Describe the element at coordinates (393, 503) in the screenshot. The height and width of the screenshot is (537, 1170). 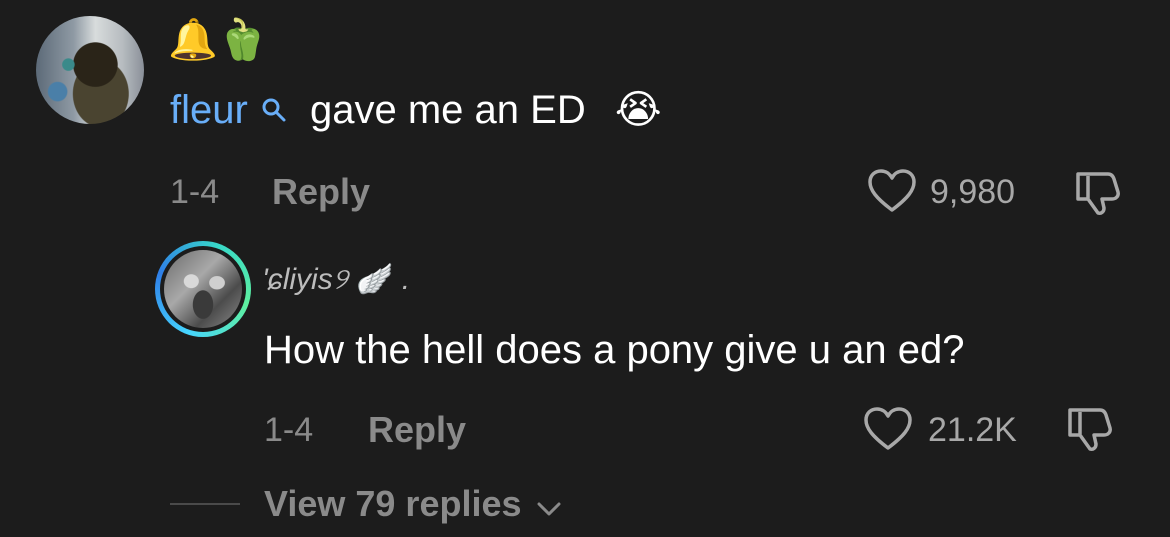
I see `view-replies-label: View 79 replies` at that location.